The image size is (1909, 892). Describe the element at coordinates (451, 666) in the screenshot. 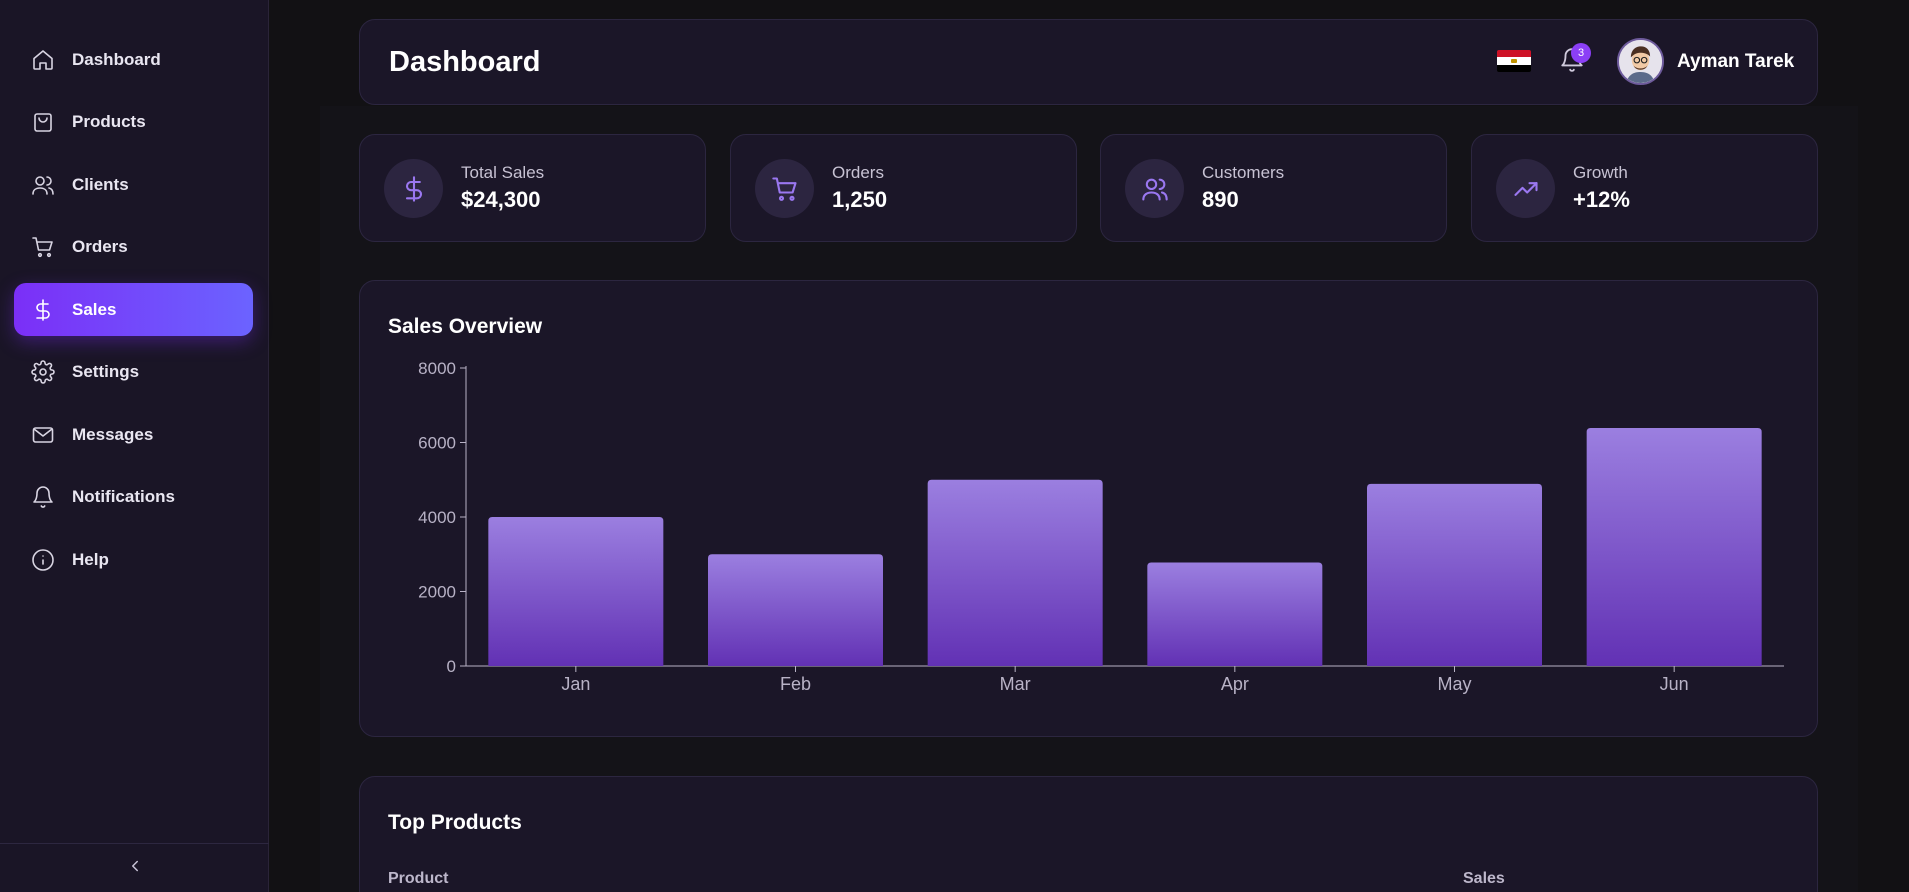

I see `y-tick-label: 0` at that location.